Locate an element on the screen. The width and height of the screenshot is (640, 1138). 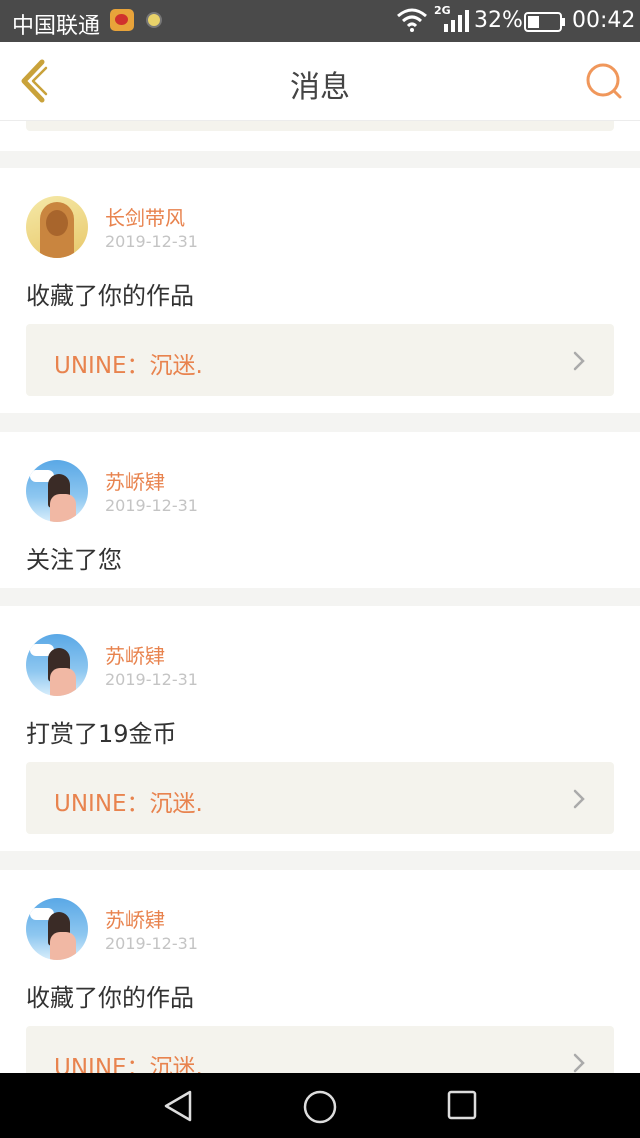
battery-percent: 32% is located at coordinates (498, 20).